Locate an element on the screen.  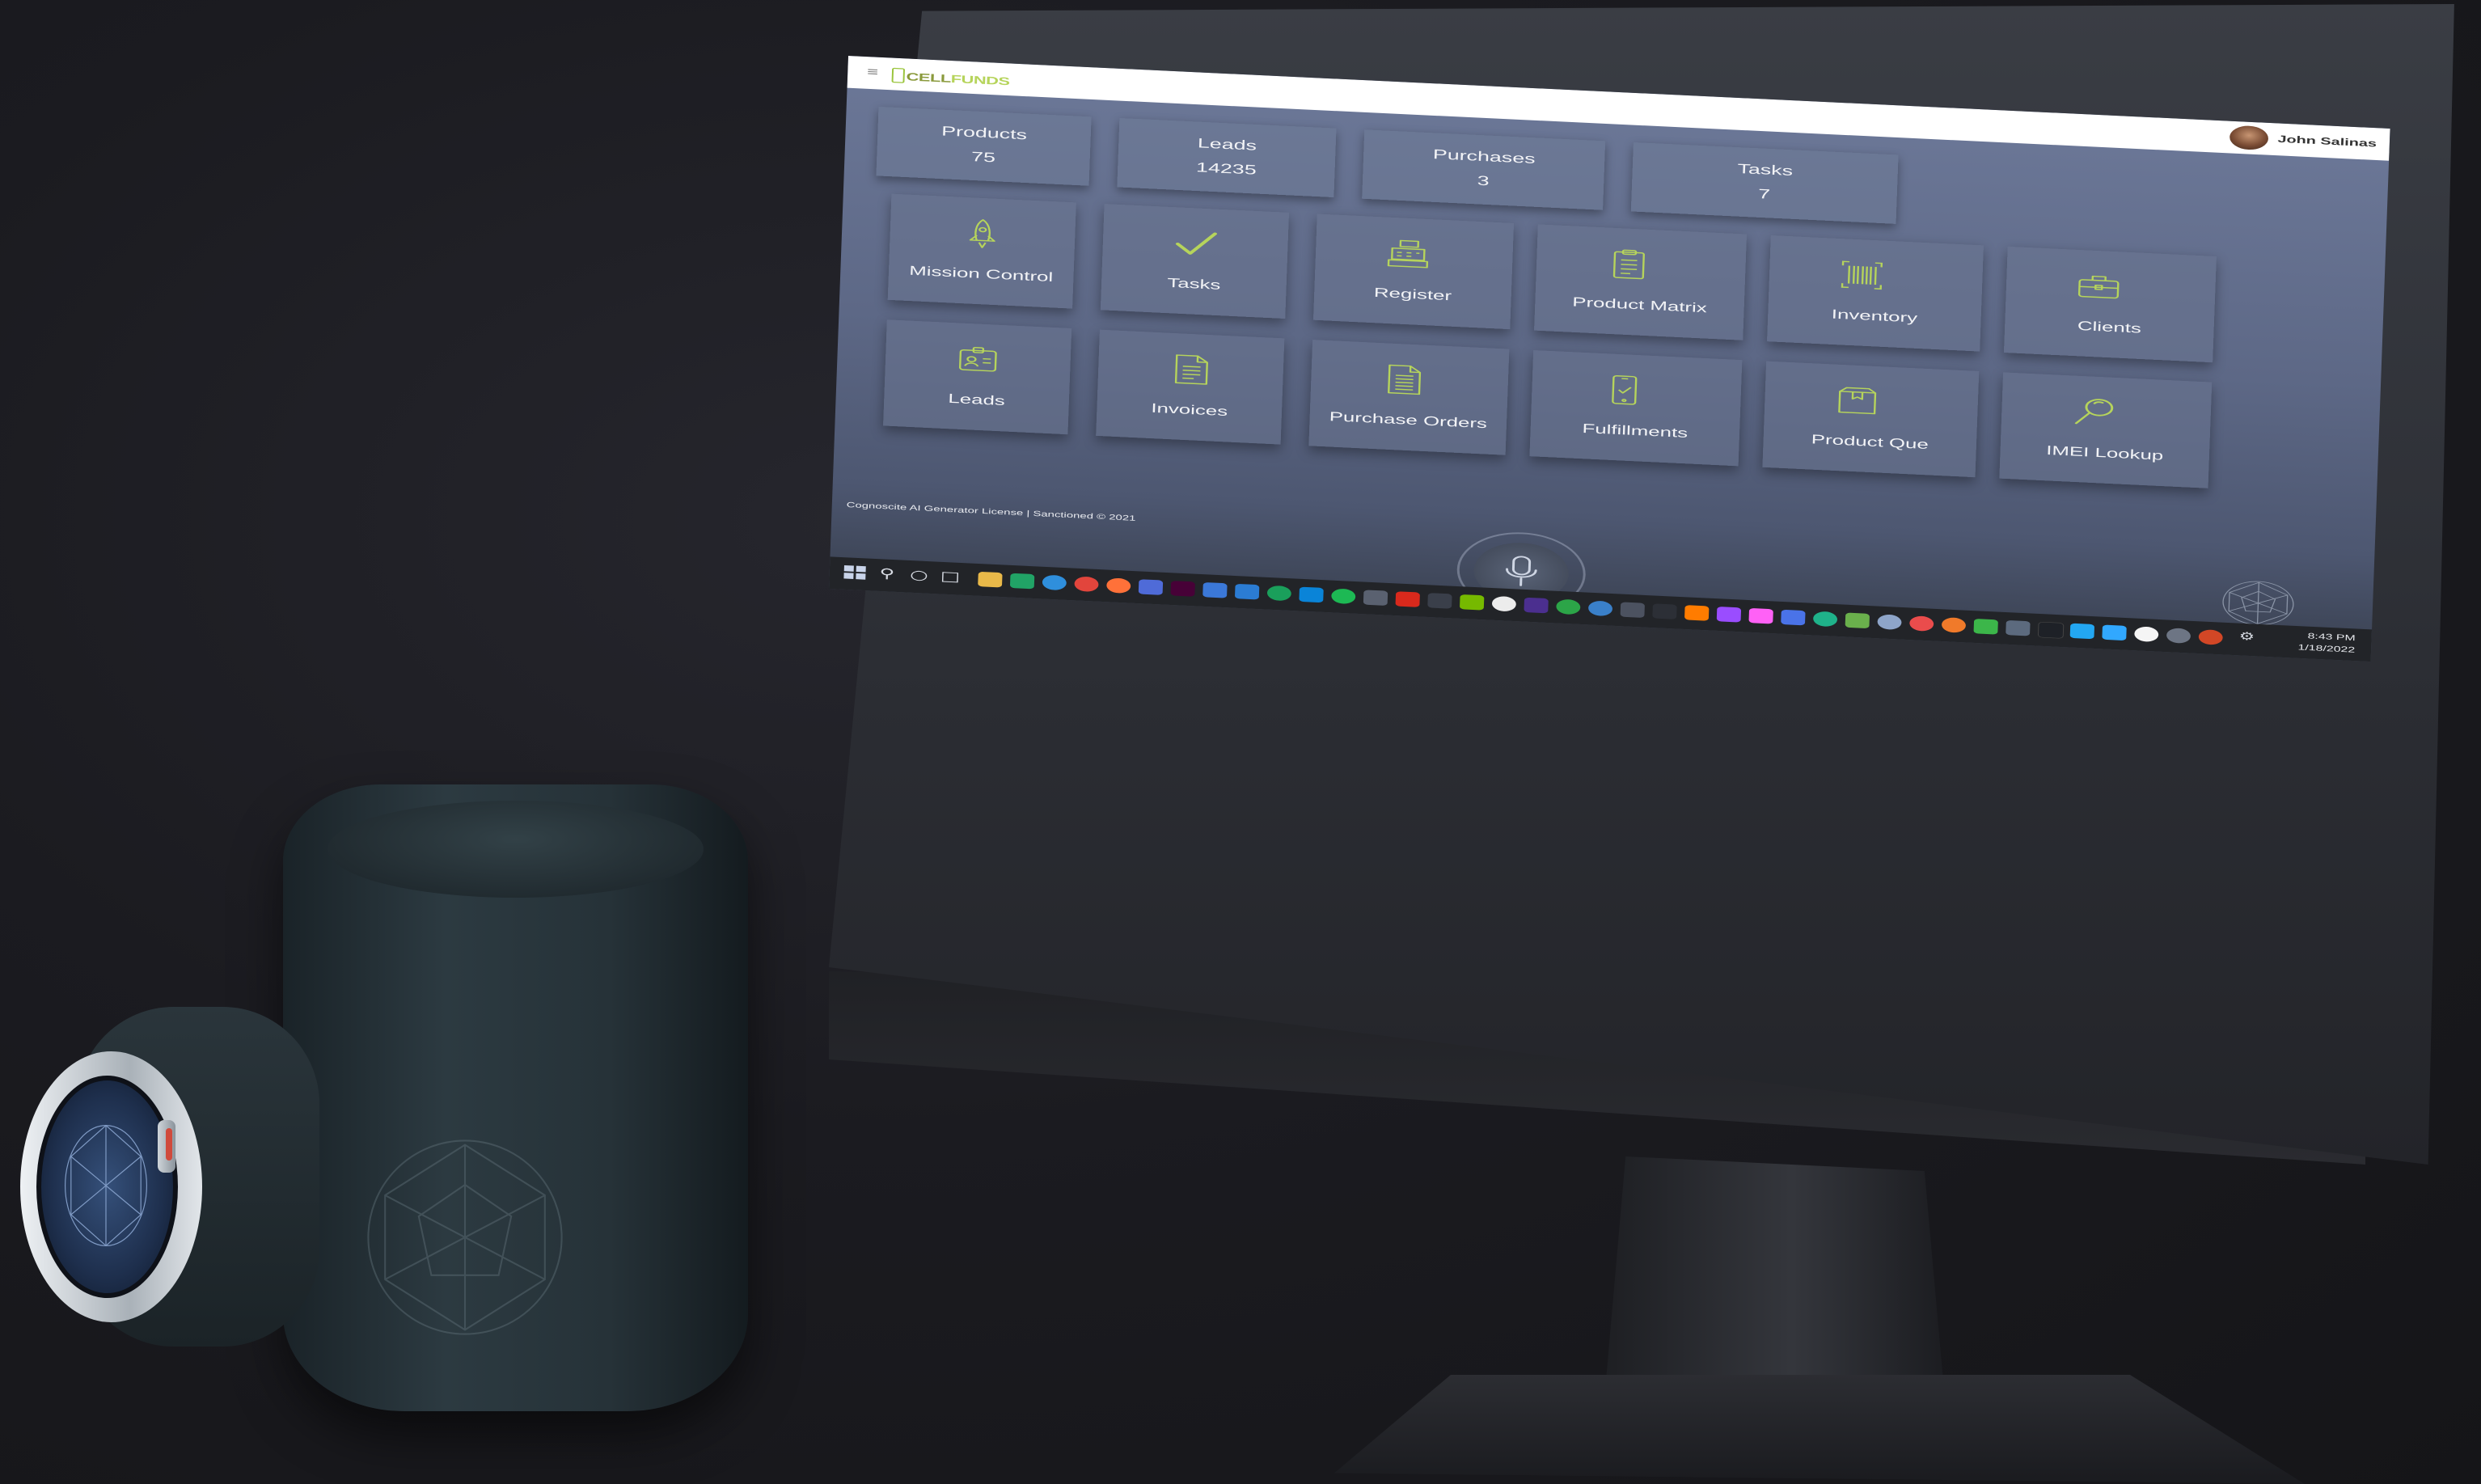
logo-text-funds: FUNDS is located at coordinates (980, 80).